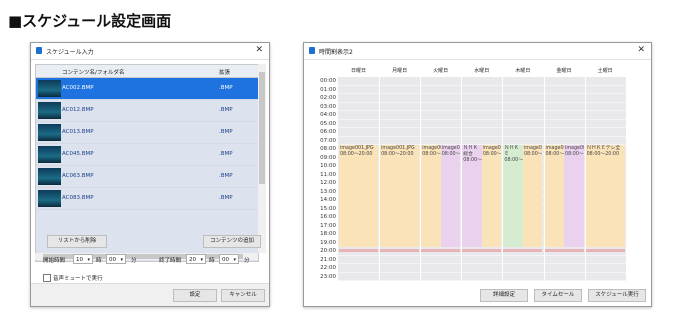  I want to click on hour-label: 05:00, so click(328, 123).